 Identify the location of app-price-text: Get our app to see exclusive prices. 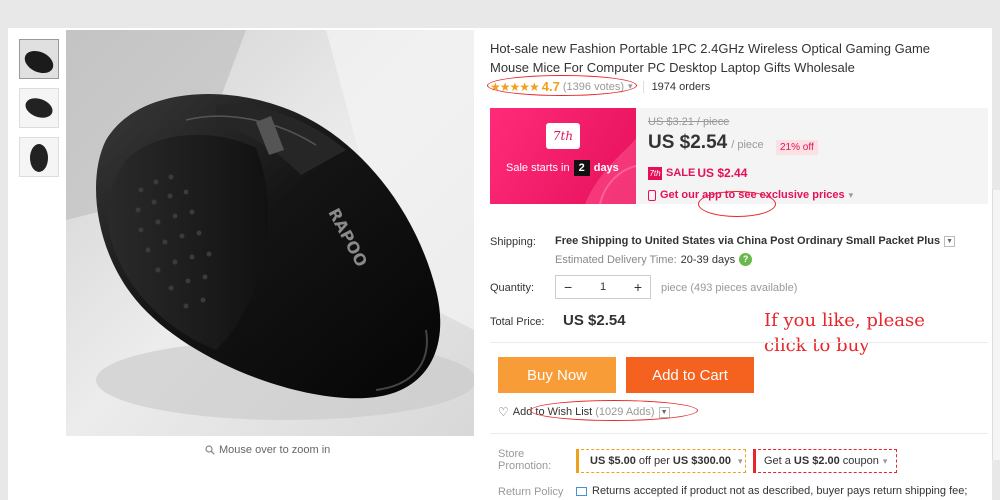
(752, 195).